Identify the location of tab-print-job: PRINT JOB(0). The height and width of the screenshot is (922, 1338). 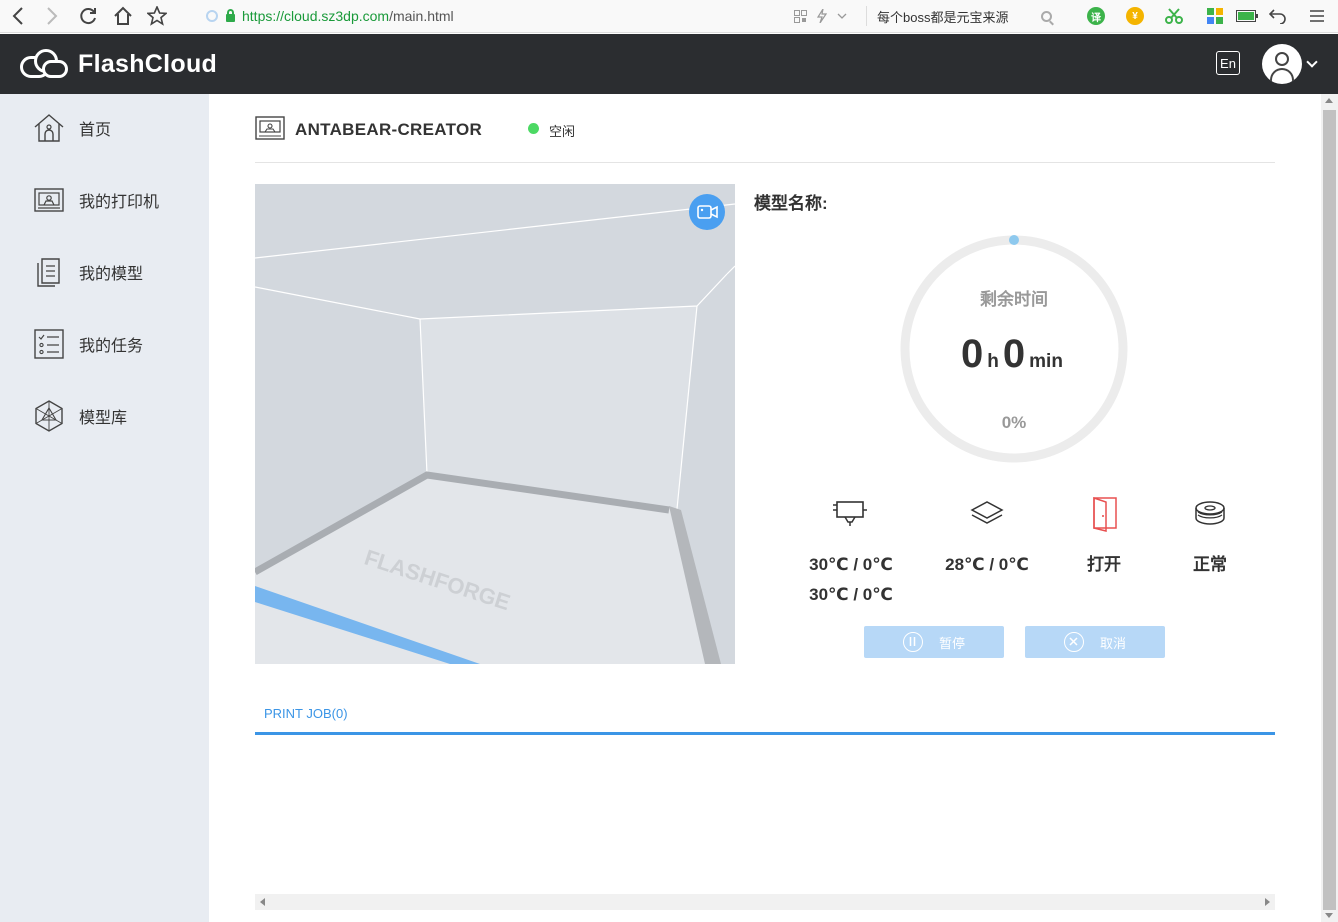
(306, 713).